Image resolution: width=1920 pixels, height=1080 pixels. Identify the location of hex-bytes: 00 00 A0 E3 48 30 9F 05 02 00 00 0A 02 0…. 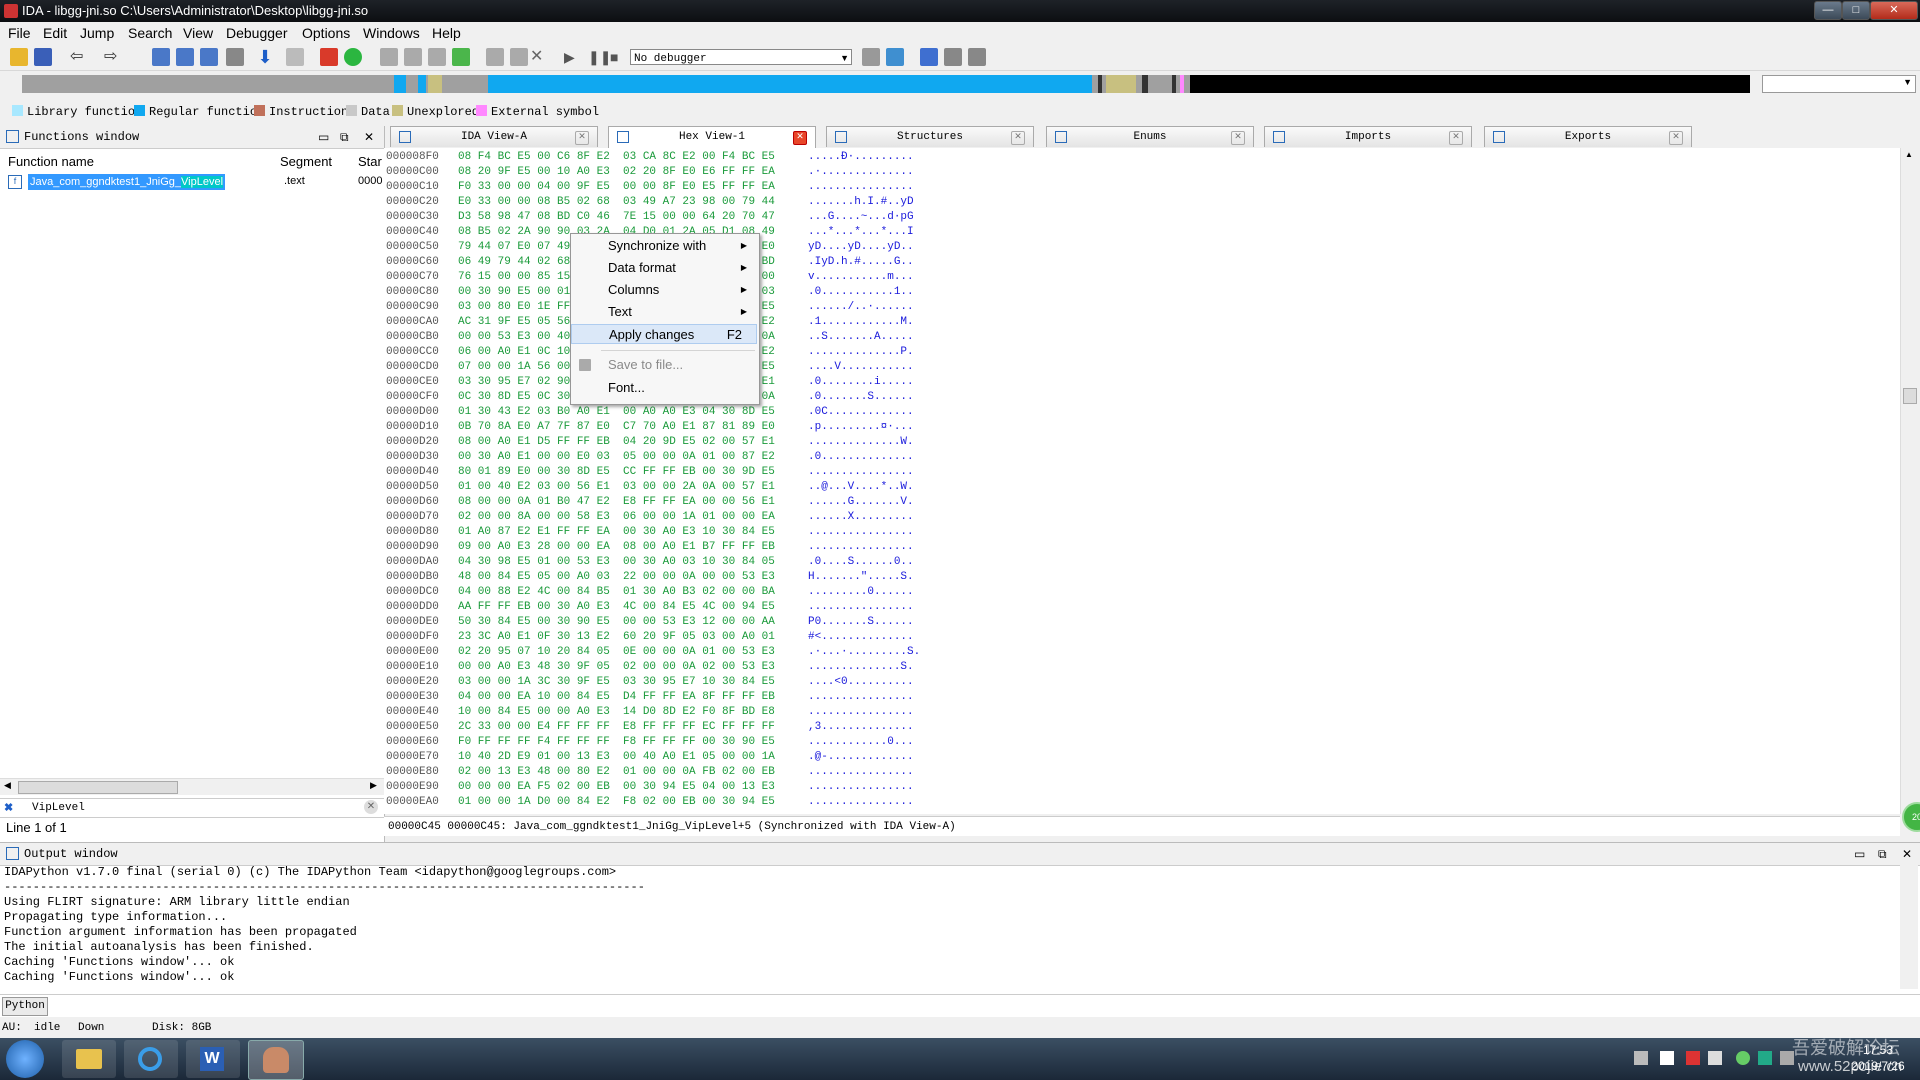
(616, 667).